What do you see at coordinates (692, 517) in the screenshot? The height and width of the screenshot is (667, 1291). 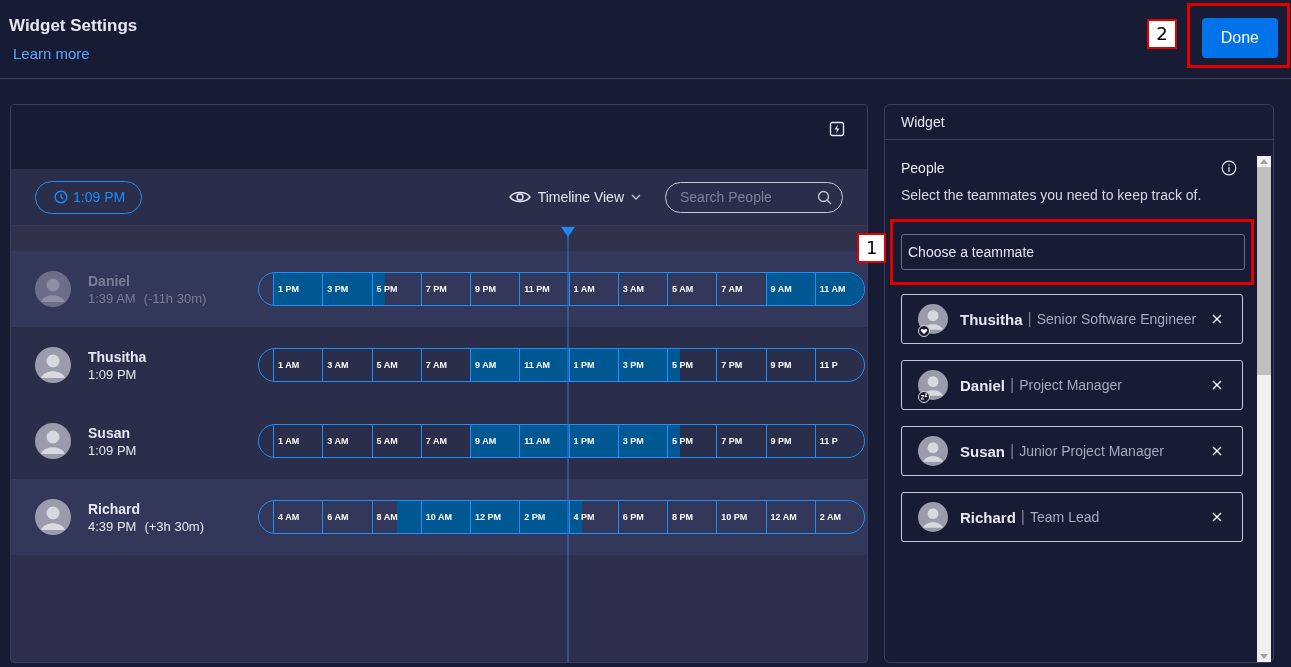 I see `hour-segment: 8 PM` at bounding box center [692, 517].